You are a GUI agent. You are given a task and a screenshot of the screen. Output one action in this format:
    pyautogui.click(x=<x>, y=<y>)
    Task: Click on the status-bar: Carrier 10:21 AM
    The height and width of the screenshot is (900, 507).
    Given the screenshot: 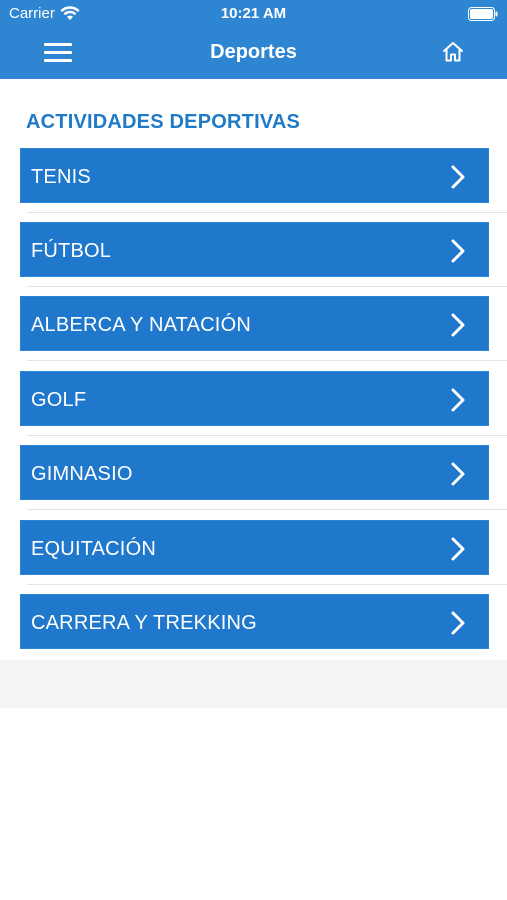 What is the action you would take?
    pyautogui.click(x=253, y=14)
    